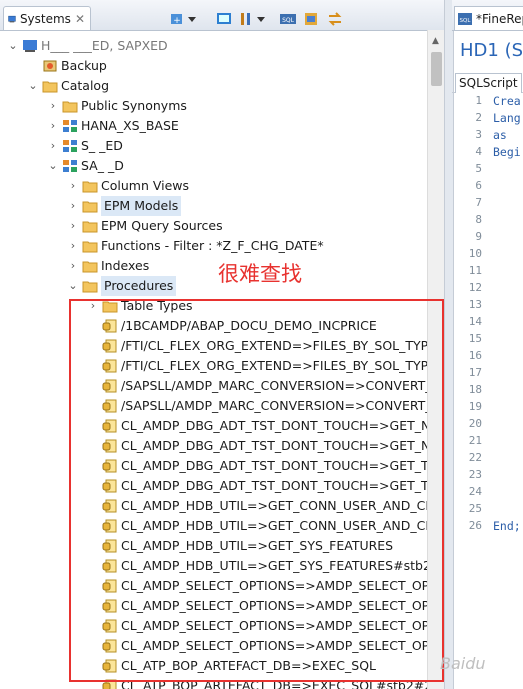 This screenshot has height=689, width=523. Describe the element at coordinates (102, 145) in the screenshot. I see `tree-node-label: S_ _ED` at that location.